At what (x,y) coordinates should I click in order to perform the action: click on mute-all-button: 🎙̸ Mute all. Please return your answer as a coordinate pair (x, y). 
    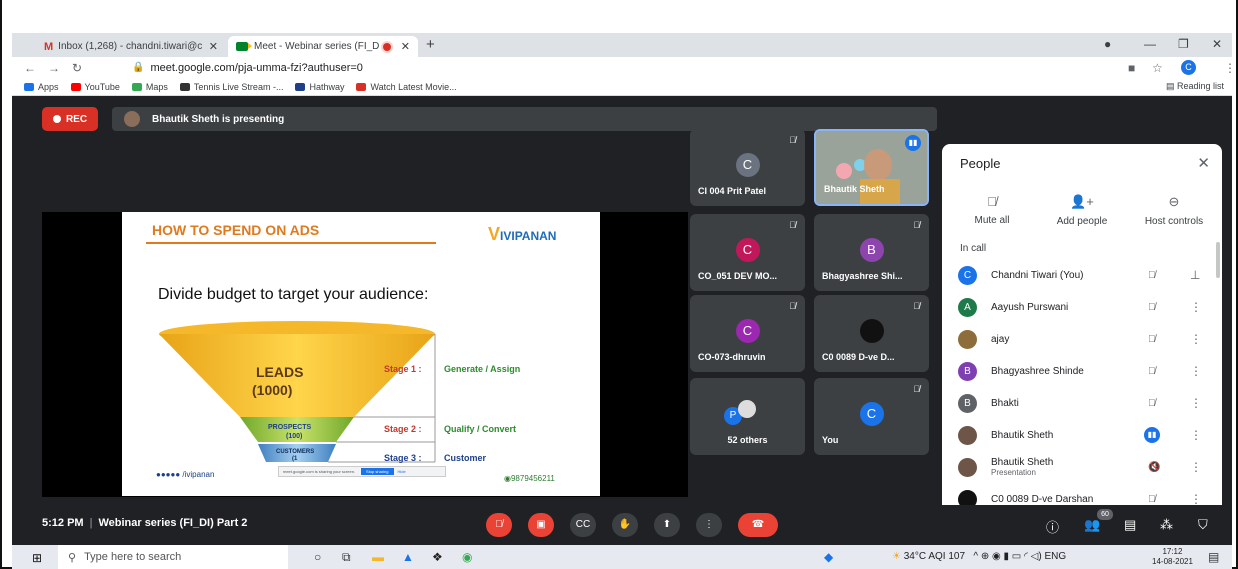
    Looking at the image, I should click on (992, 210).